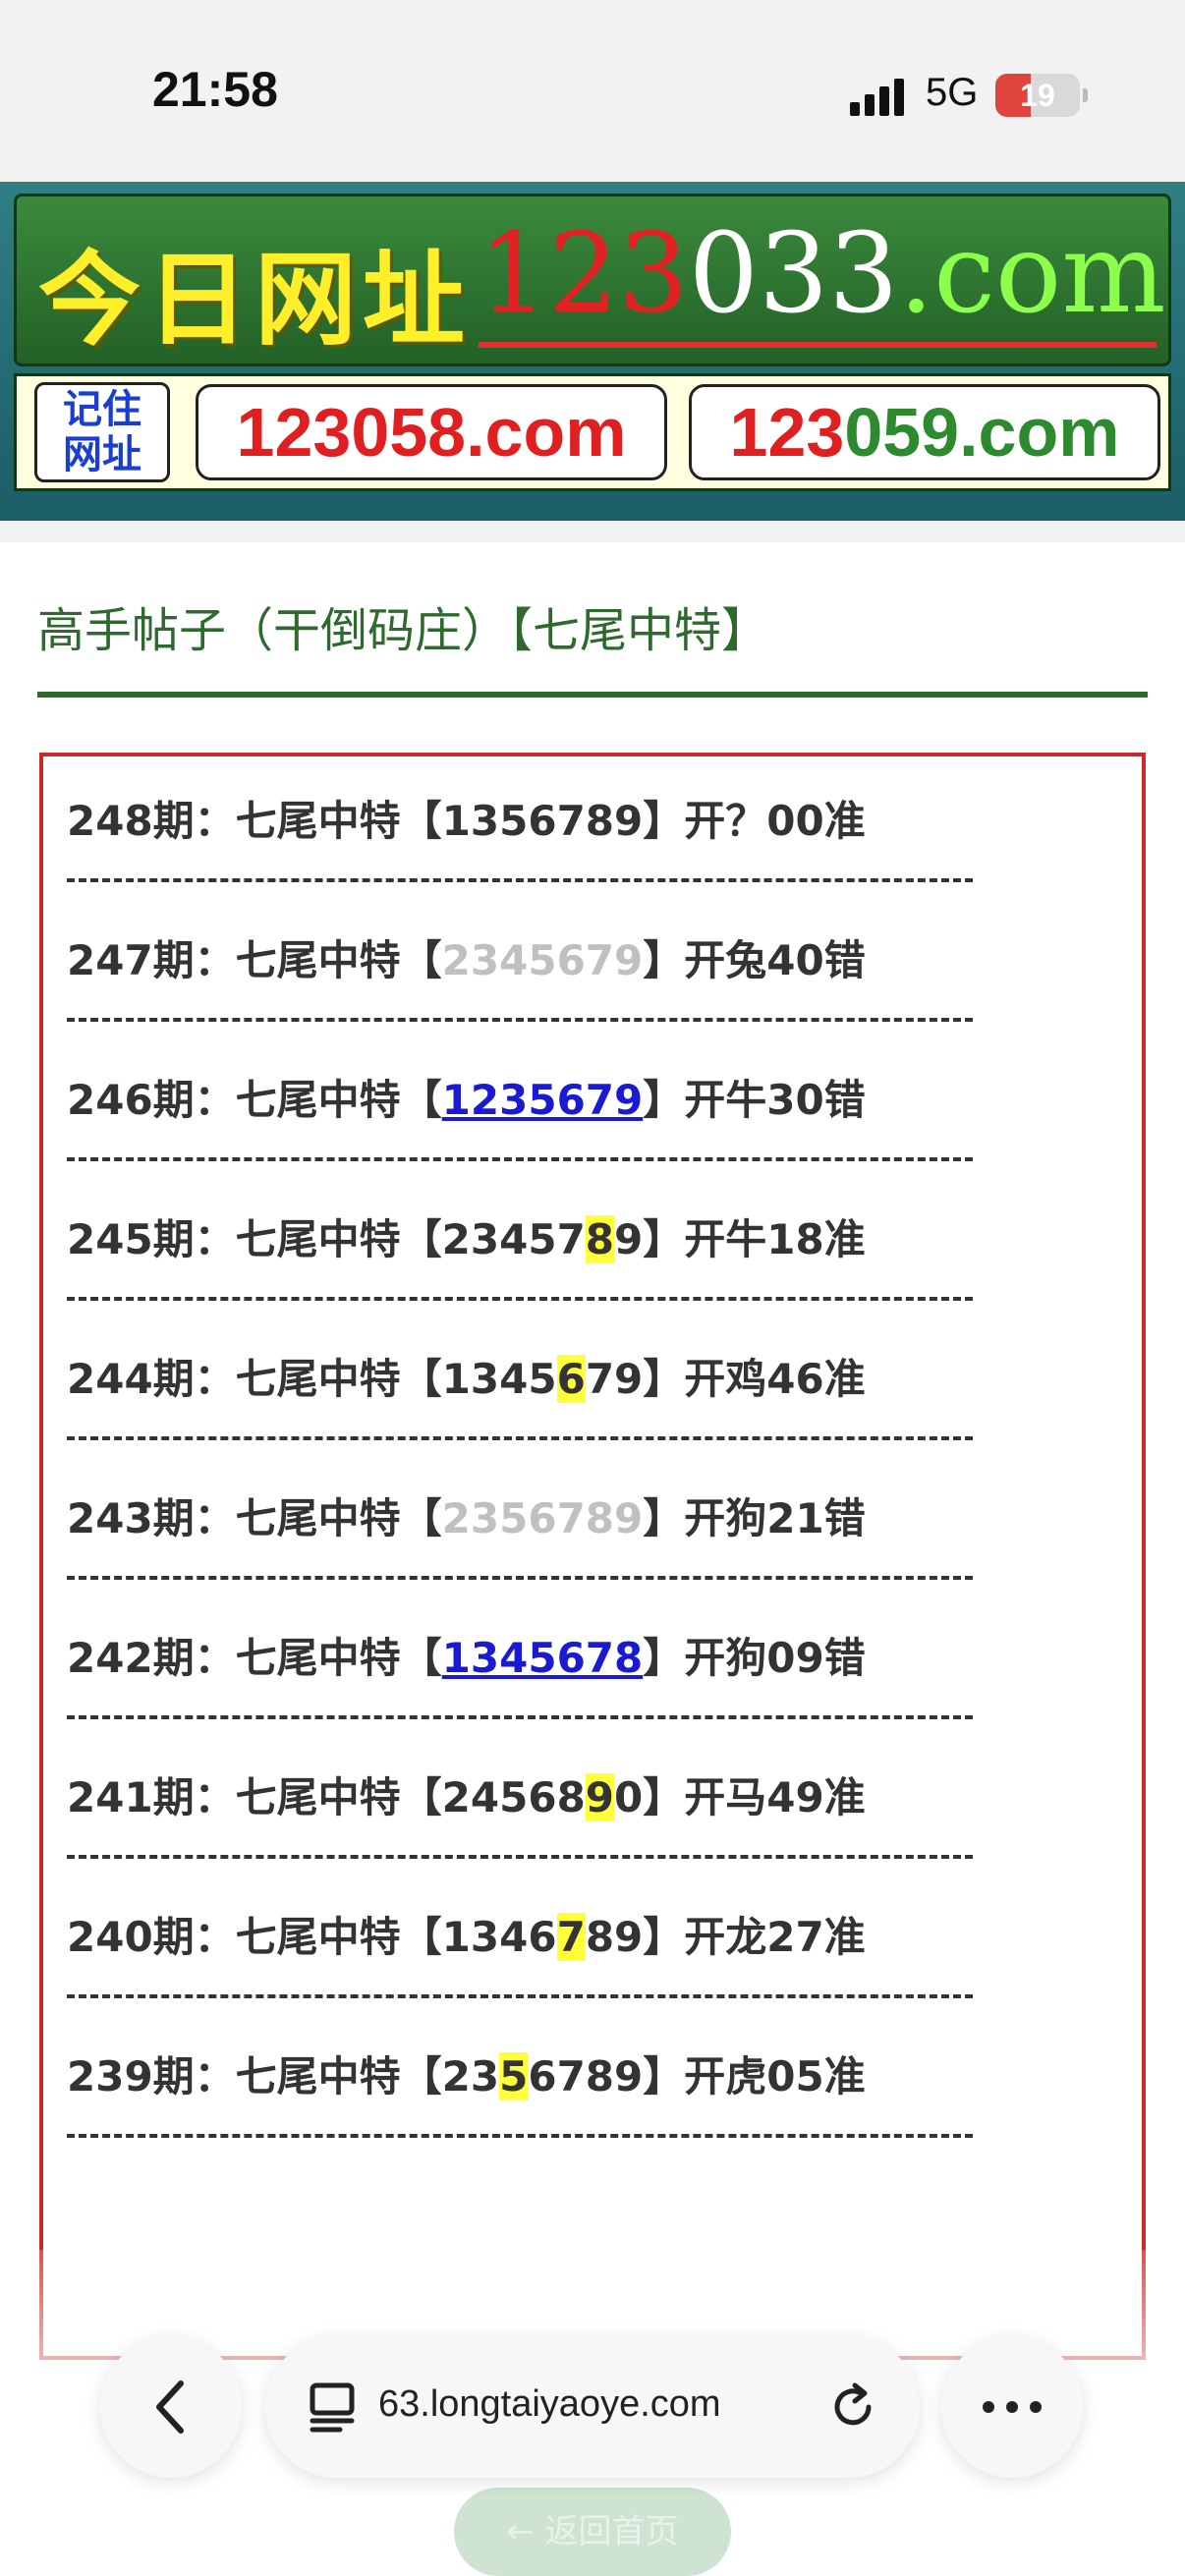  I want to click on entry-row: 247期：七尾中特【2345679】开兔40错, so click(467, 957).